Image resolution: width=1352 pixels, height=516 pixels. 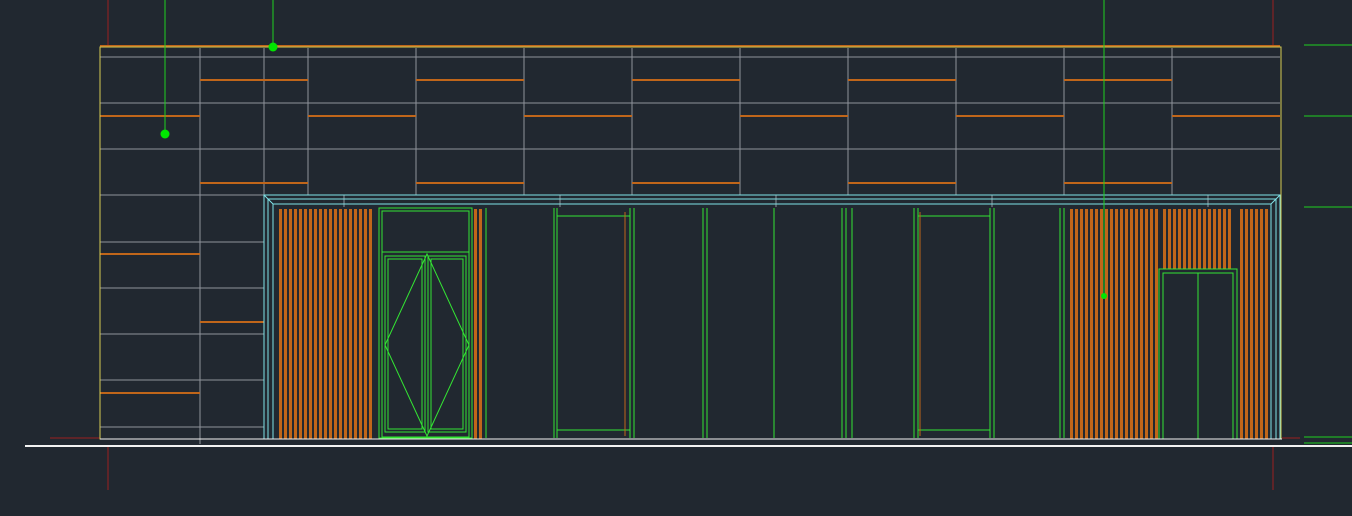 I want to click on wood-cladding-right, so click(x=1169, y=324).